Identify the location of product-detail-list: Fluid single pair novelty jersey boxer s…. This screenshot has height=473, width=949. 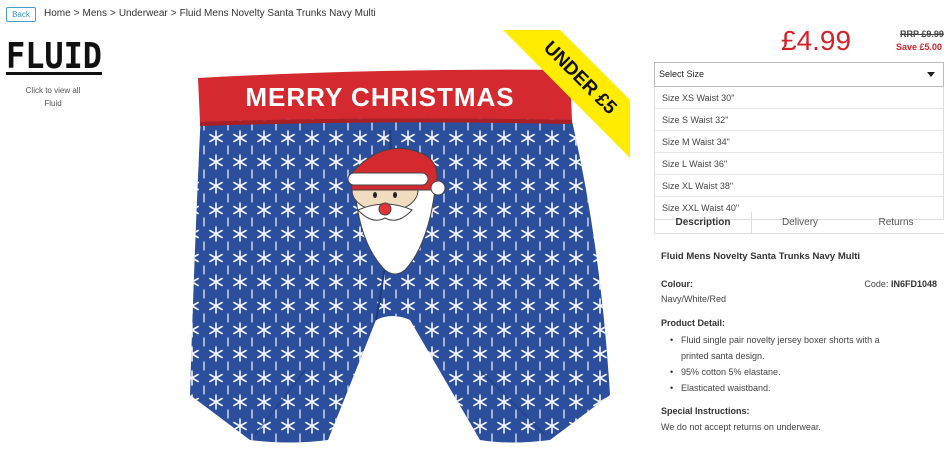
(804, 364).